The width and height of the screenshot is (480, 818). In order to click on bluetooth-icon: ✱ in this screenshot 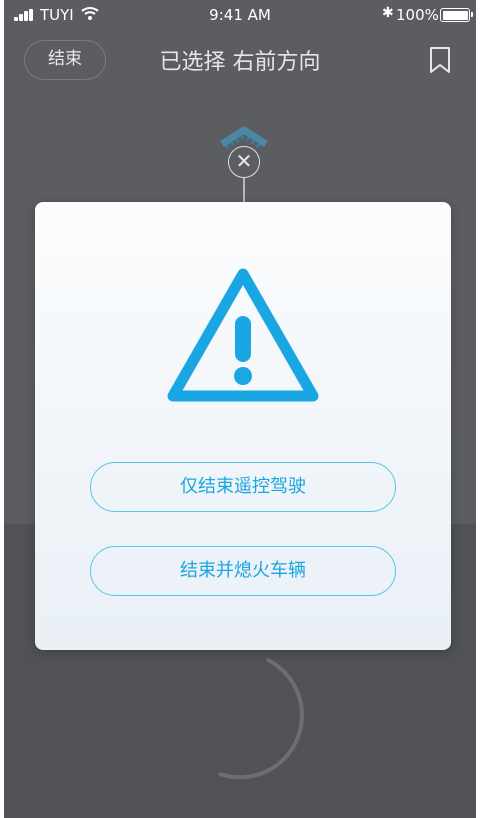, I will do `click(388, 13)`.